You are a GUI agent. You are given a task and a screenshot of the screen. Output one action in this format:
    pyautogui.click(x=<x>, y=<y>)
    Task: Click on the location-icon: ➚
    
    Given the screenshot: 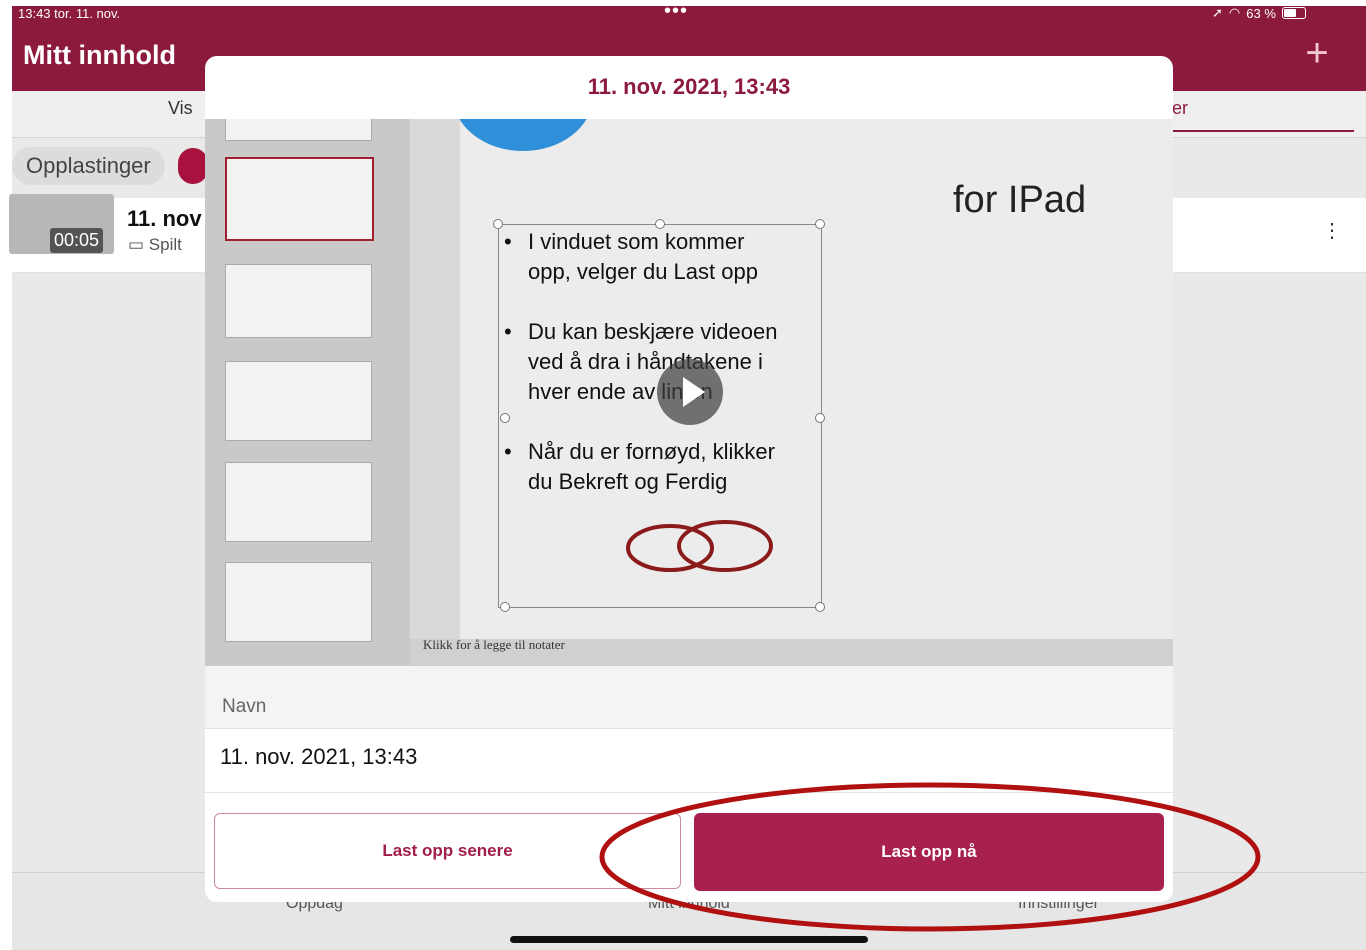 What is the action you would take?
    pyautogui.click(x=1217, y=12)
    